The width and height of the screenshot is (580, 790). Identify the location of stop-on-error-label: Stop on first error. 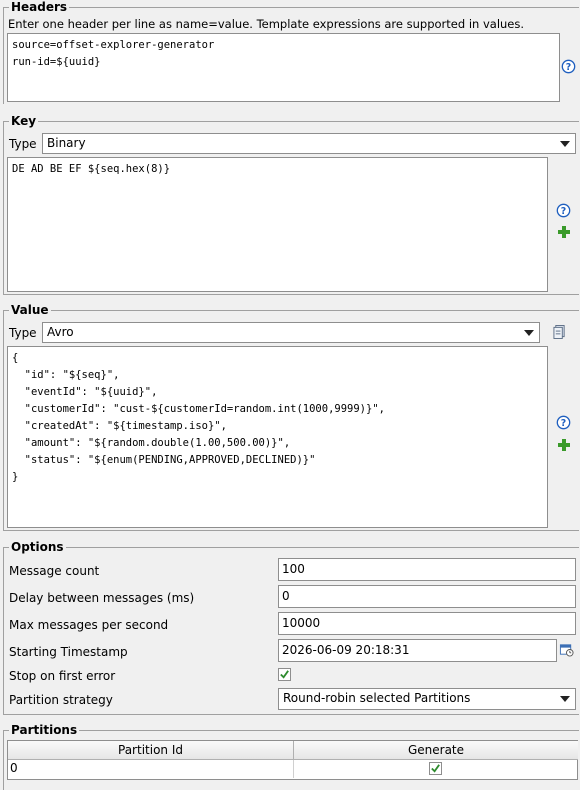
(62, 676).